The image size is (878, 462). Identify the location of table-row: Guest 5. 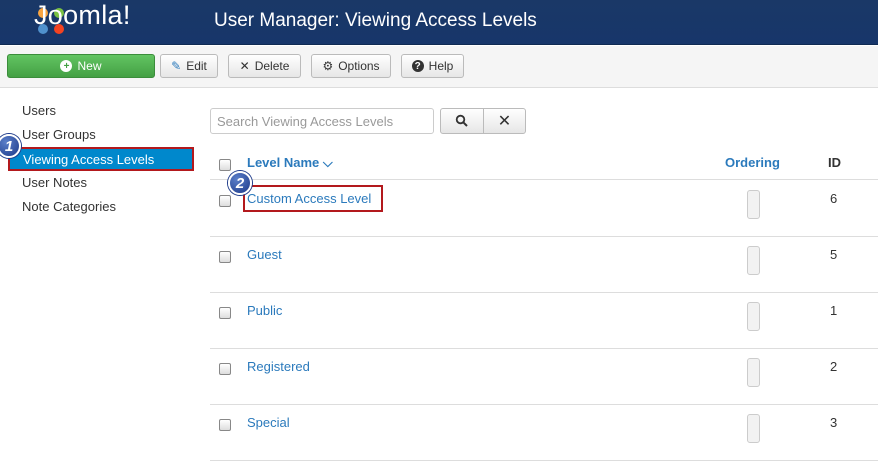
(544, 265).